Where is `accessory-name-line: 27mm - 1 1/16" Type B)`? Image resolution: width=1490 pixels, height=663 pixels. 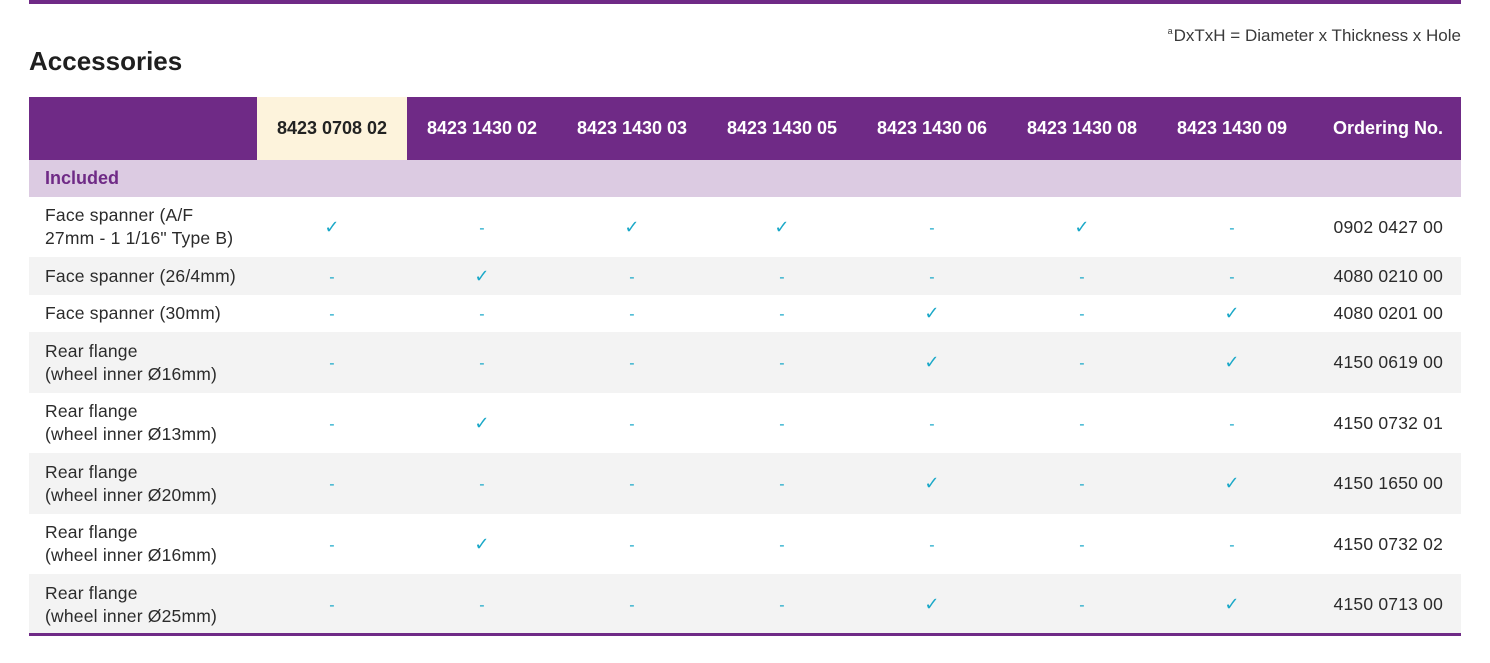
accessory-name-line: 27mm - 1 1/16" Type B) is located at coordinates (139, 238).